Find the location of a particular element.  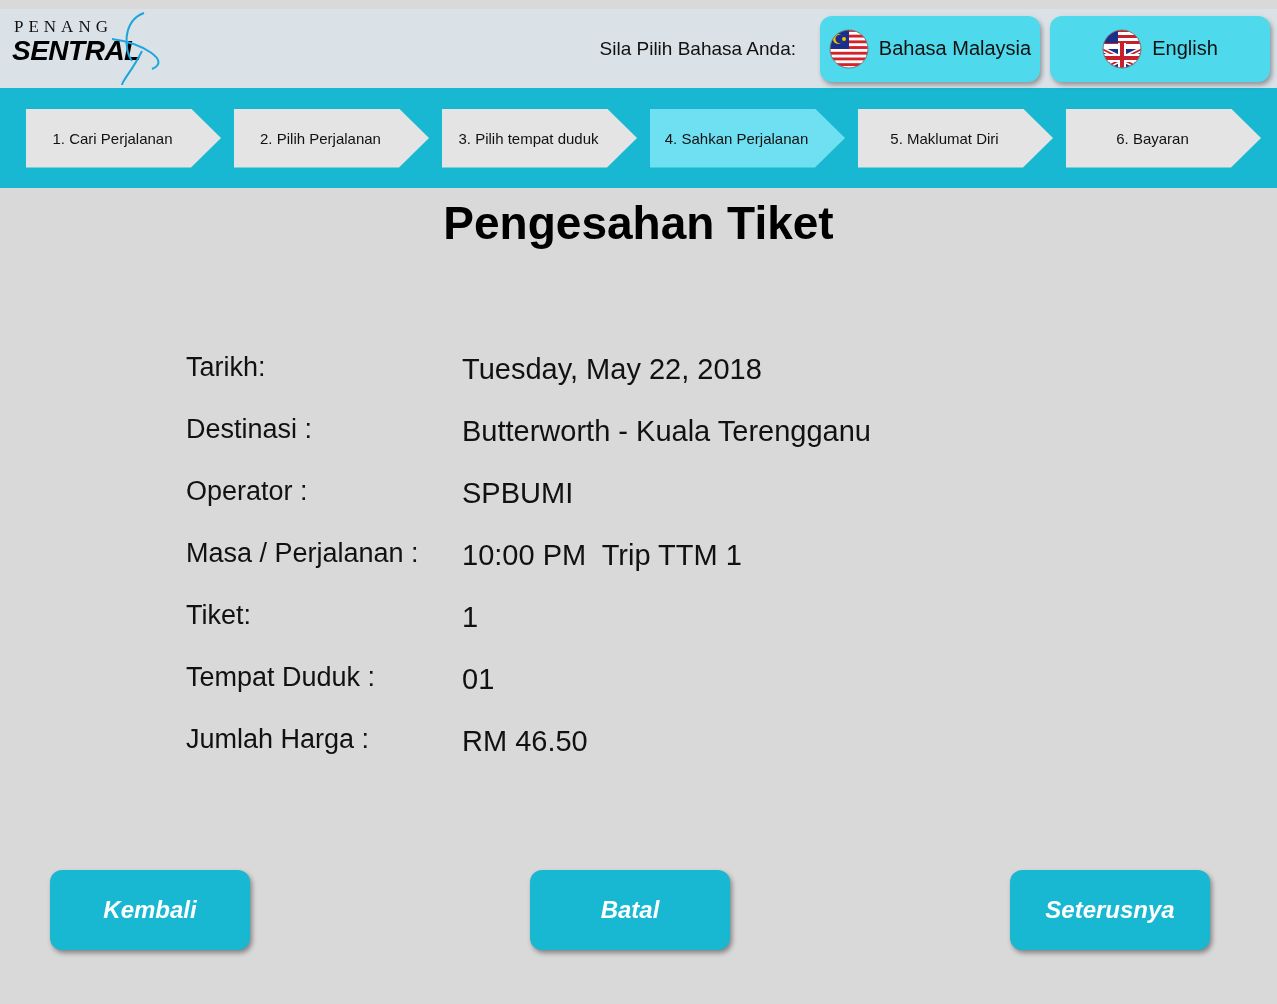

step-tab: 2. Pilih Perjalanan is located at coordinates (331, 138).